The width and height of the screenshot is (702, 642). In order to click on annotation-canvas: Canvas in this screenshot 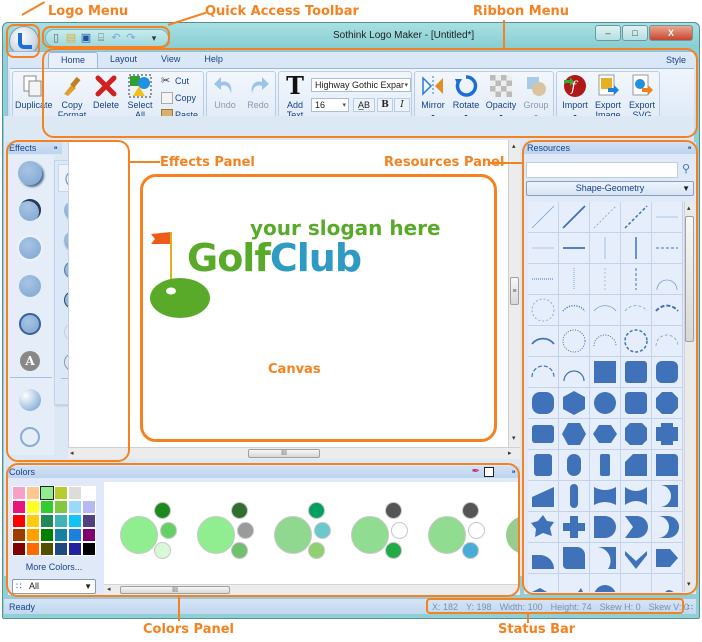, I will do `click(294, 369)`.